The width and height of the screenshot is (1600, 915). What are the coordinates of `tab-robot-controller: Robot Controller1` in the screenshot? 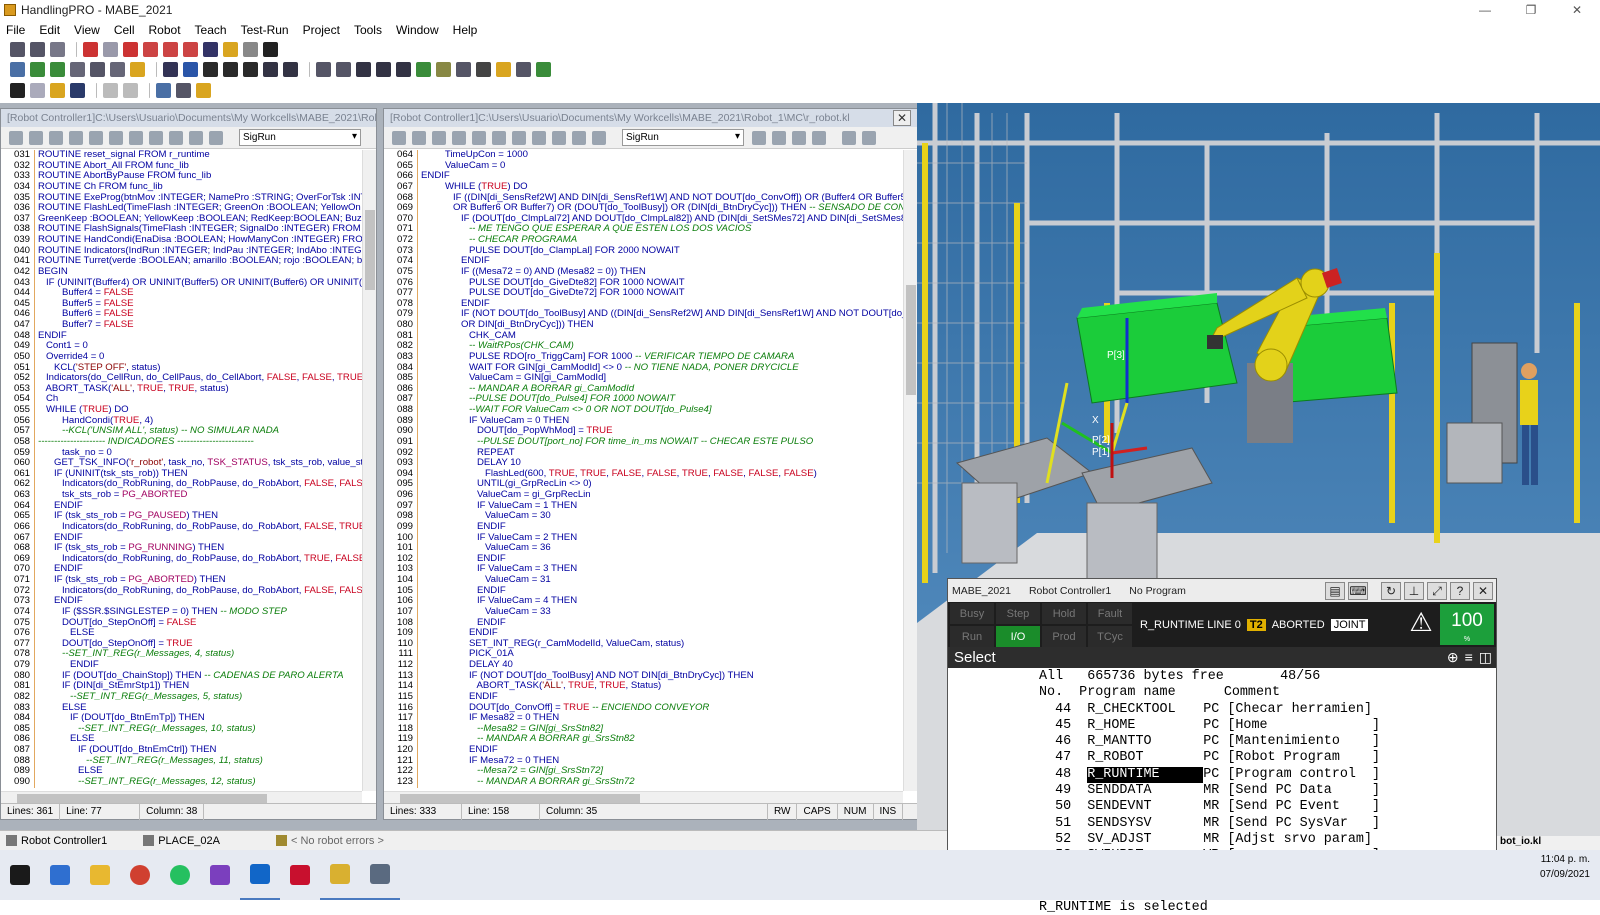 It's located at (56, 841).